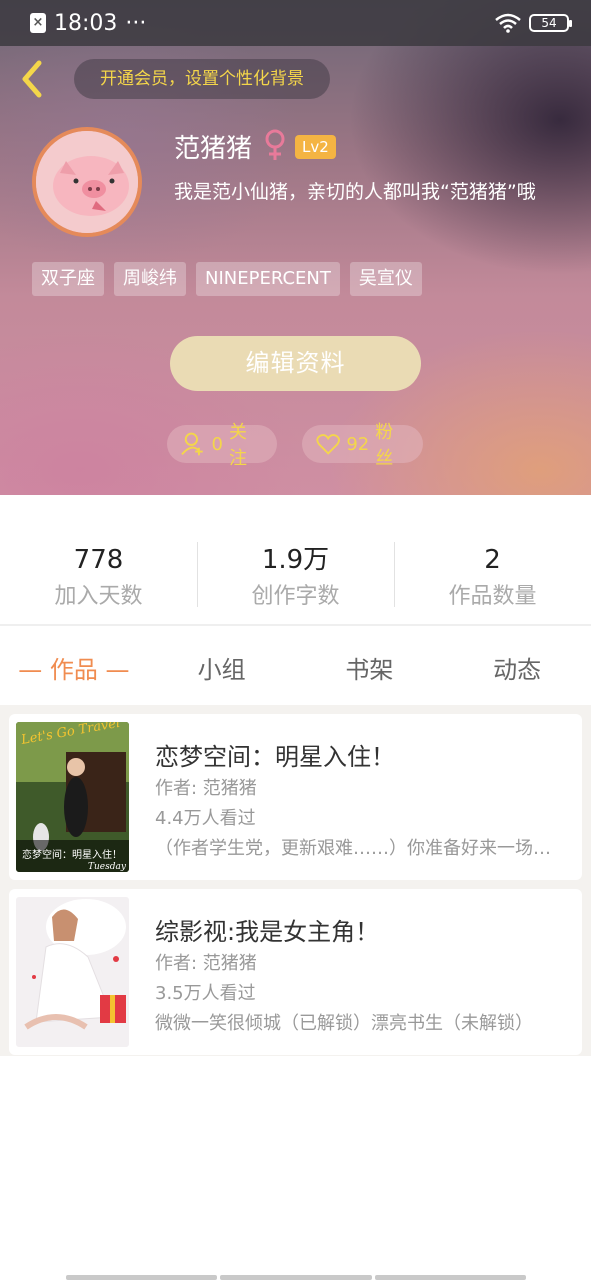 The width and height of the screenshot is (591, 1280). Describe the element at coordinates (295, 23) in the screenshot. I see `status-bar: × 18:03 ··· 54` at that location.